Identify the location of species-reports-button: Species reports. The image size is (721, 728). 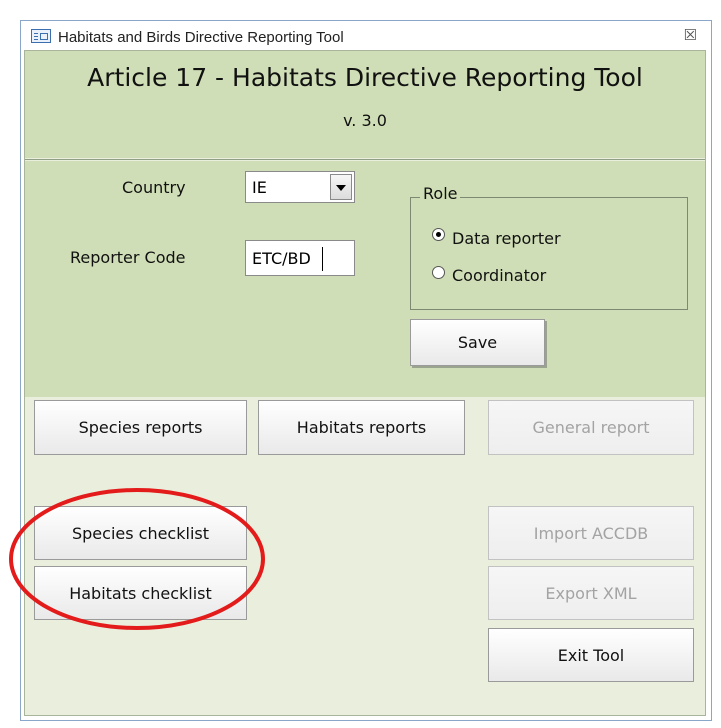
(140, 427).